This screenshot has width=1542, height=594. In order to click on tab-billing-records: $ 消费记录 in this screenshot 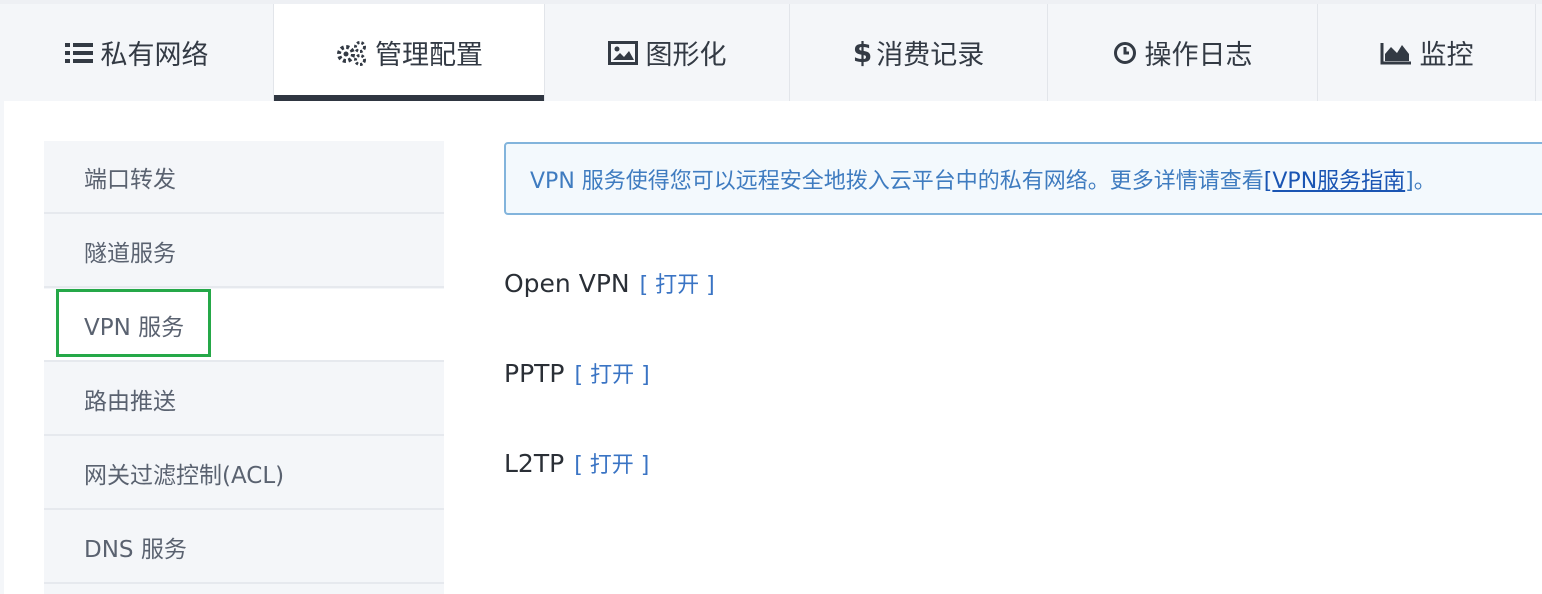, I will do `click(919, 52)`.